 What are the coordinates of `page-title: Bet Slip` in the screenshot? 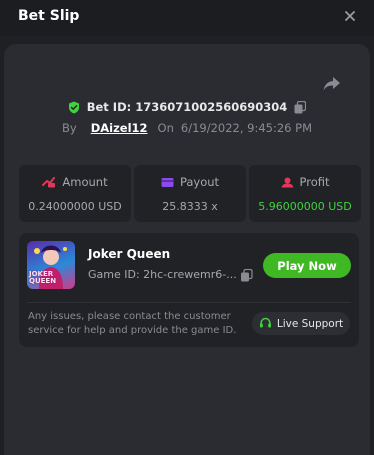 It's located at (49, 16).